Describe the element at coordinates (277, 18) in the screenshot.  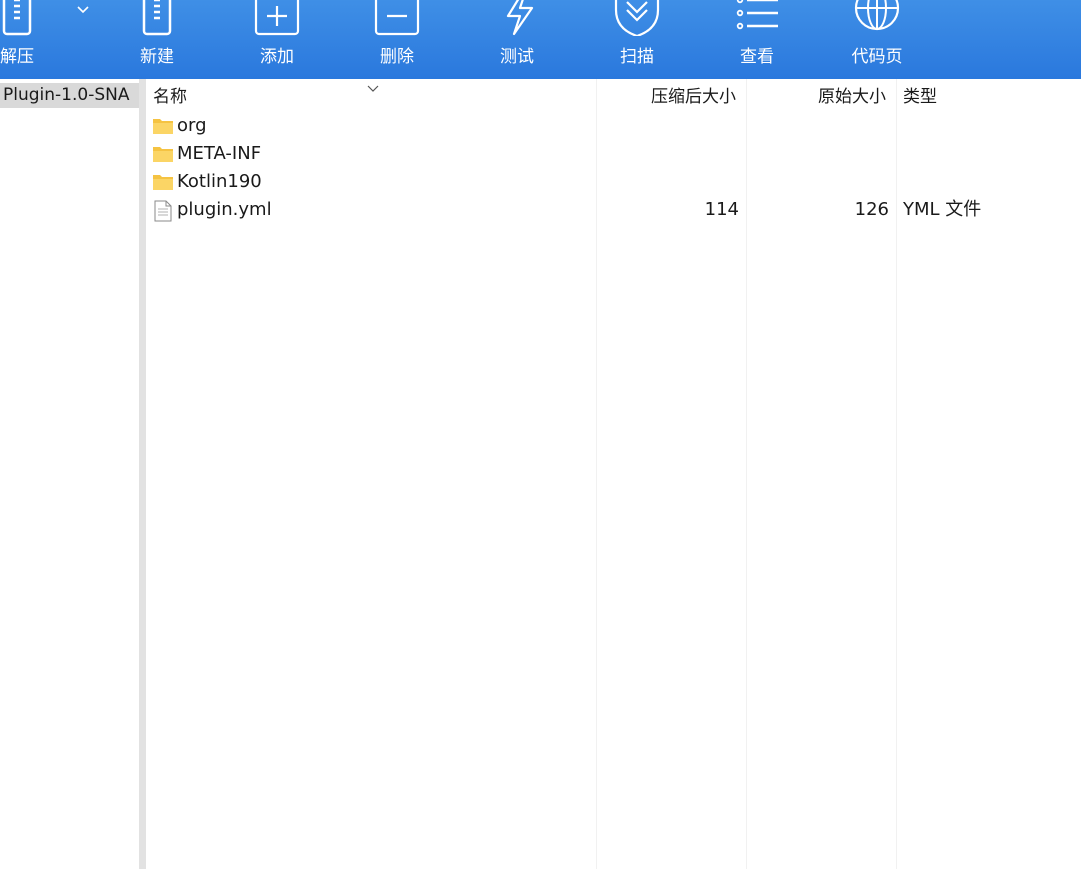
I see `add-icon` at that location.